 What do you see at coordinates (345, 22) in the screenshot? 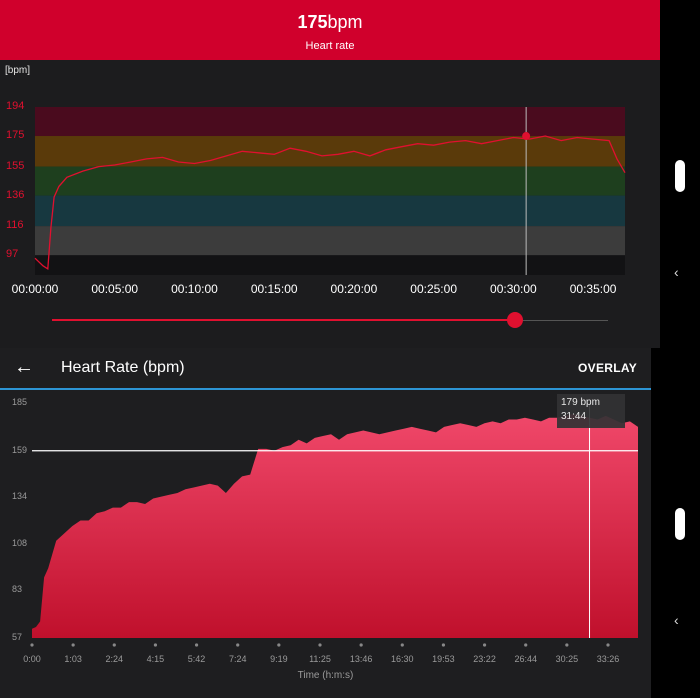
I see `current-heart-rate-unit: bpm` at bounding box center [345, 22].